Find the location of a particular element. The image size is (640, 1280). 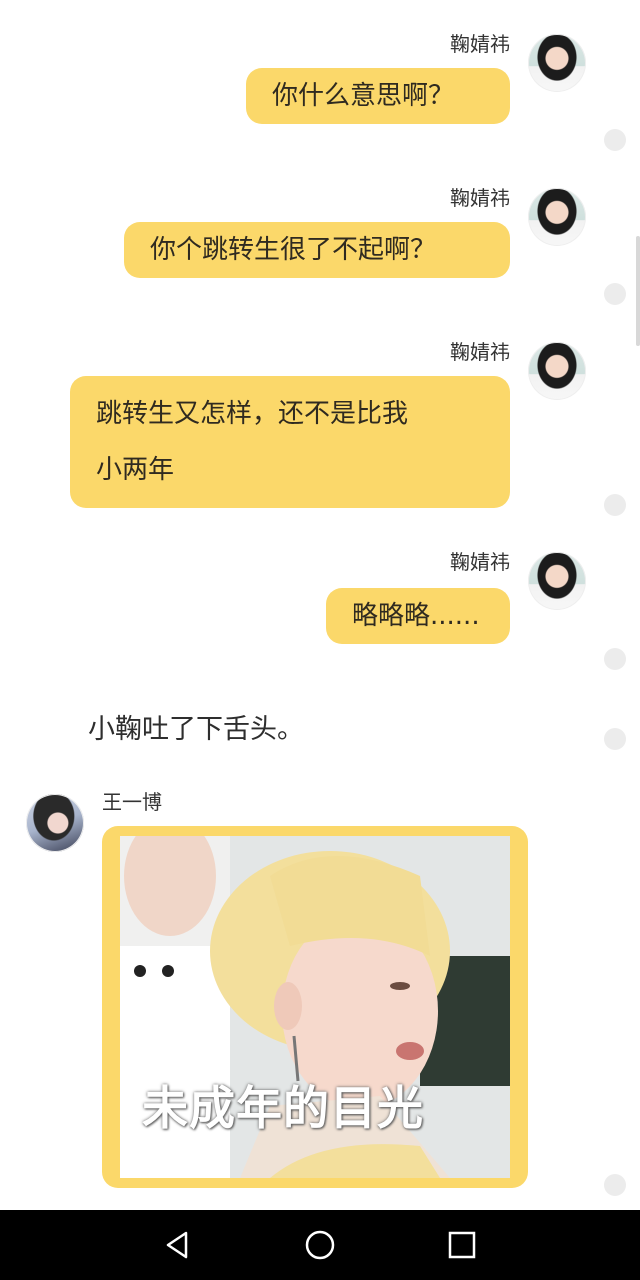

system-navigation-bar is located at coordinates (320, 1245).